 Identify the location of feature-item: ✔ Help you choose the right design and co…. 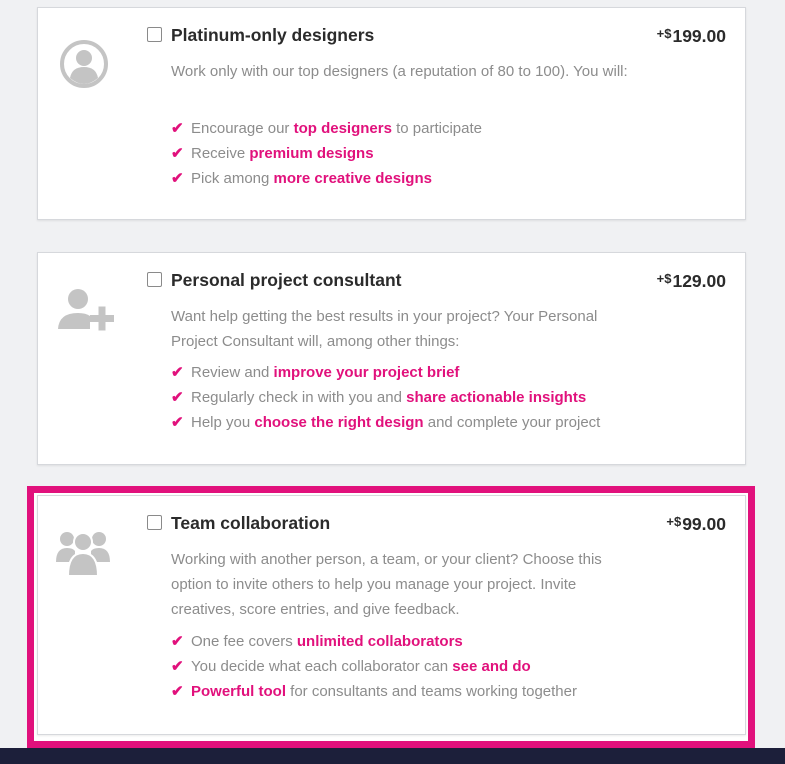
(385, 422).